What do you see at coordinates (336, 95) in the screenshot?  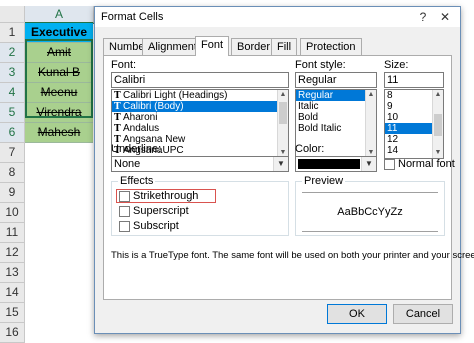 I see `list-item: Regular` at bounding box center [336, 95].